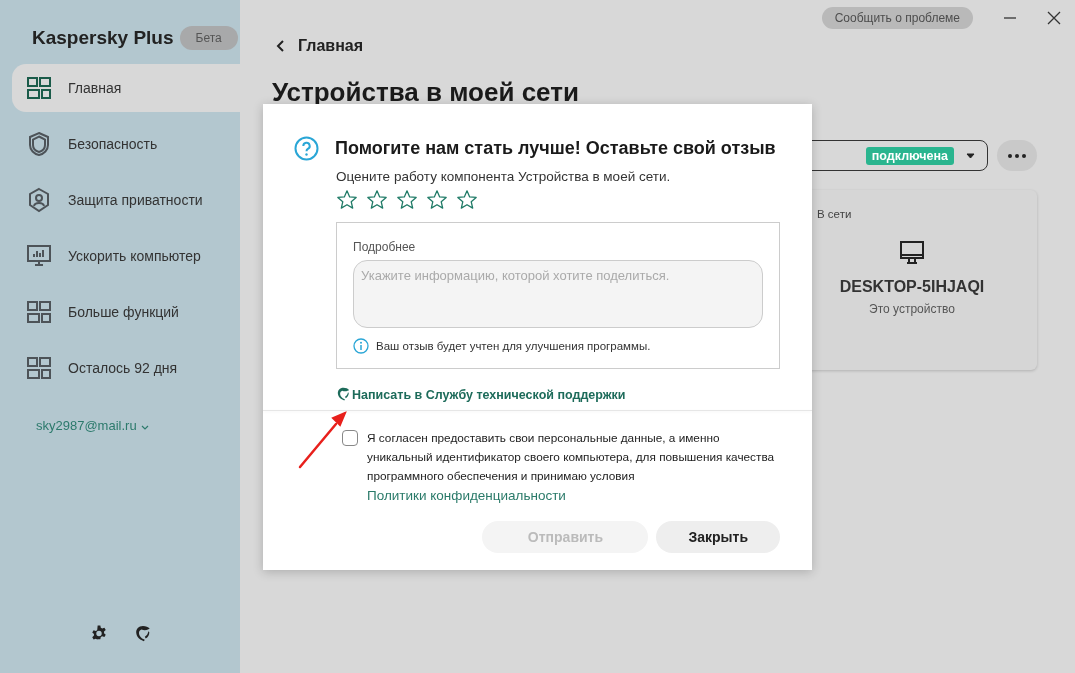 The height and width of the screenshot is (673, 1075). I want to click on app-title: Kaspersky Plus, so click(103, 38).